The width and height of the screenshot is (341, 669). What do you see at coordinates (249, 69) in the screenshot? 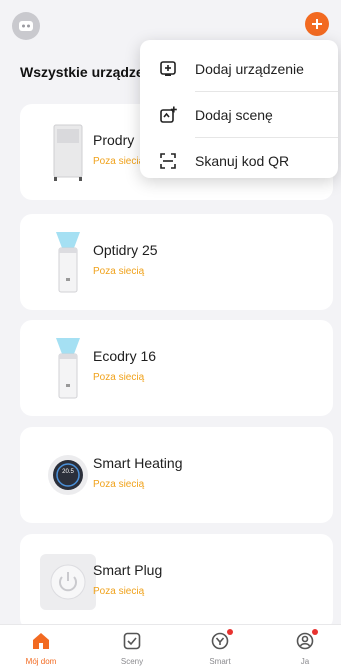
I see `menu-item-label: Dodaj urządzenie` at bounding box center [249, 69].